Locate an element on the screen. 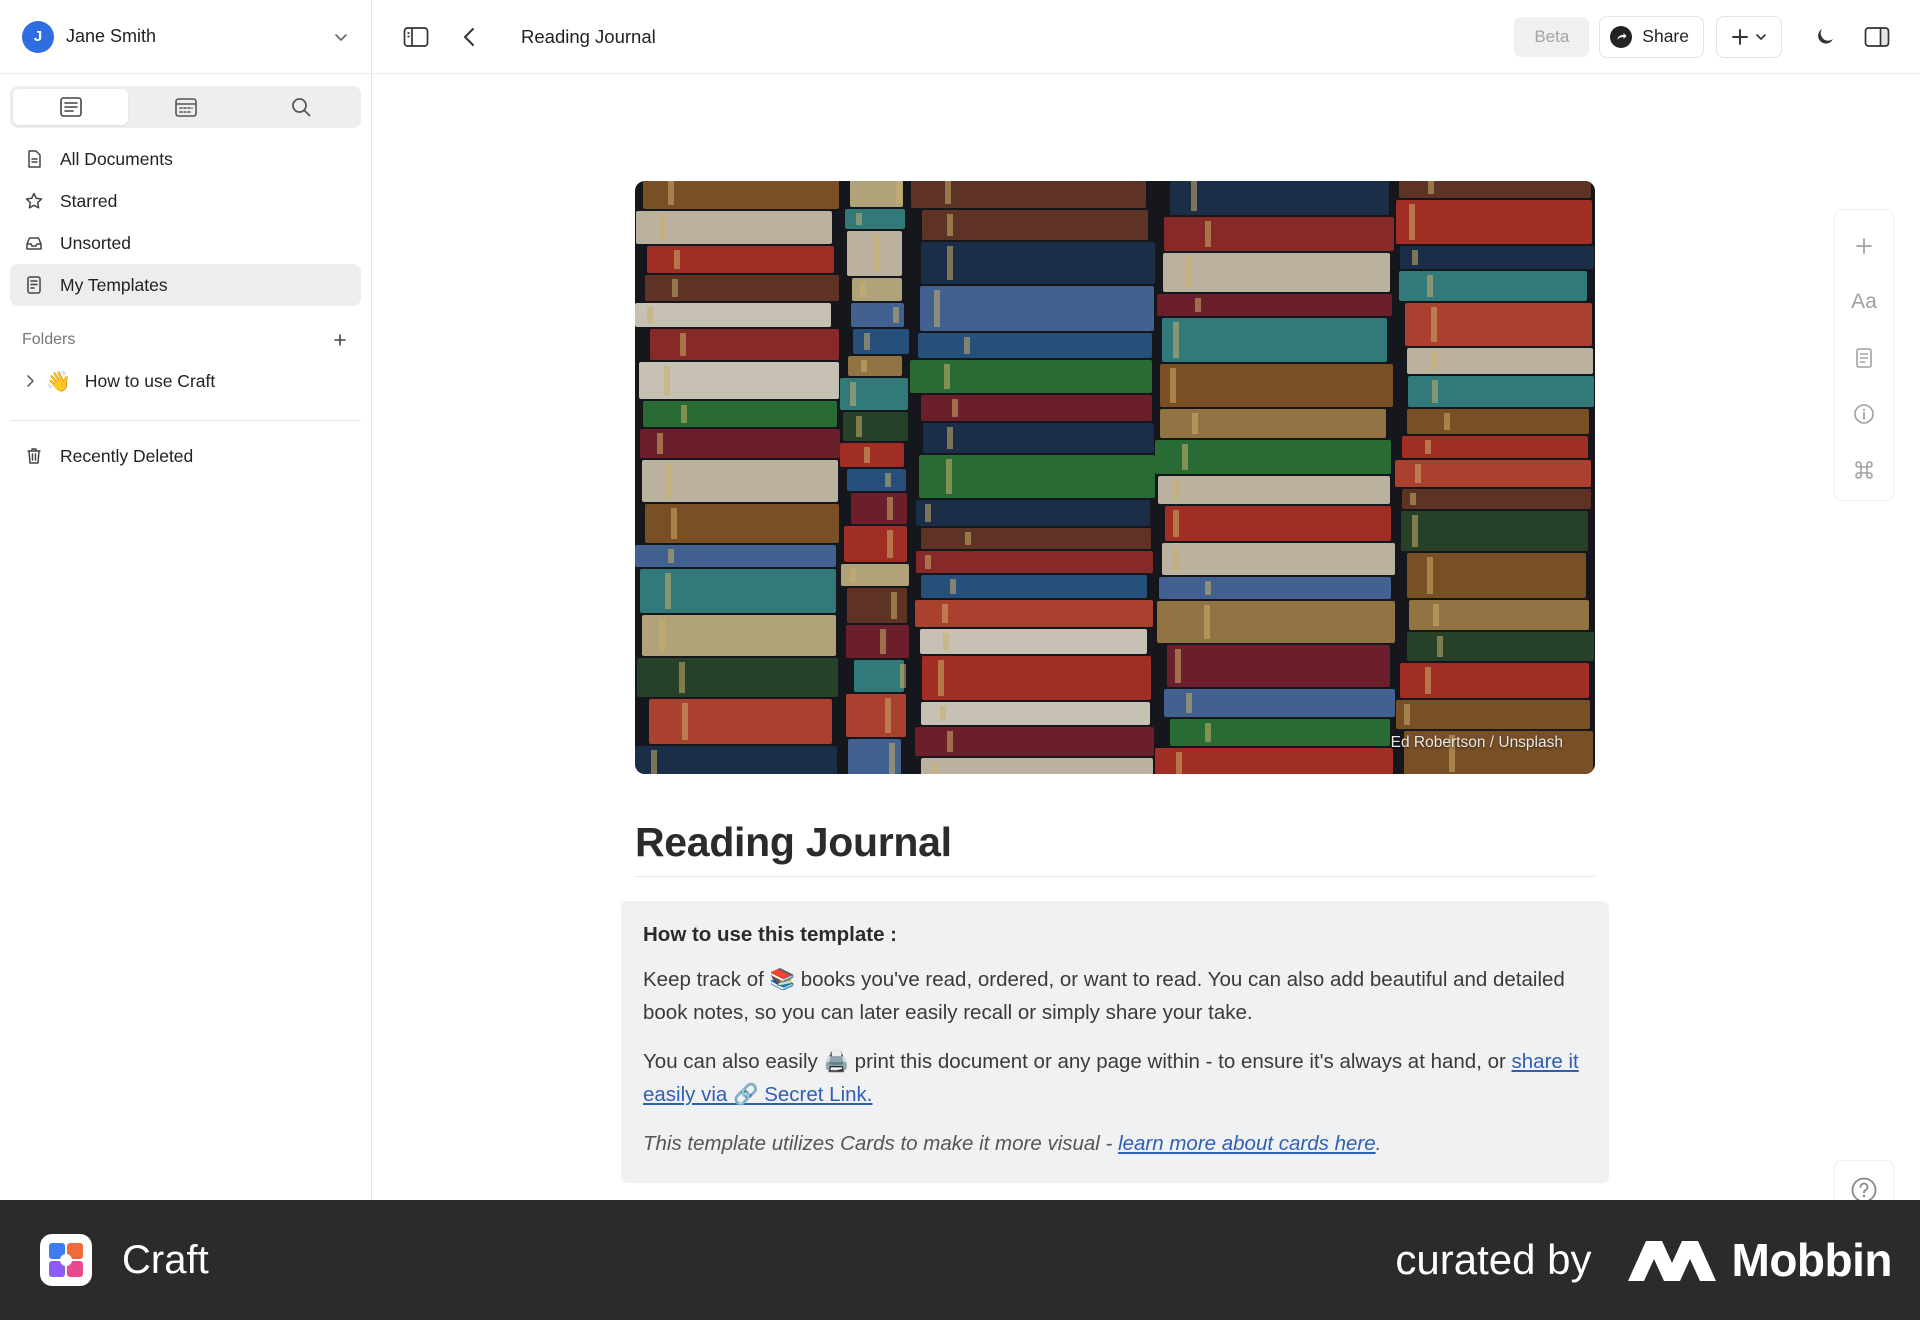 The height and width of the screenshot is (1320, 1920). folder-emoji: 👋 is located at coordinates (58, 381).